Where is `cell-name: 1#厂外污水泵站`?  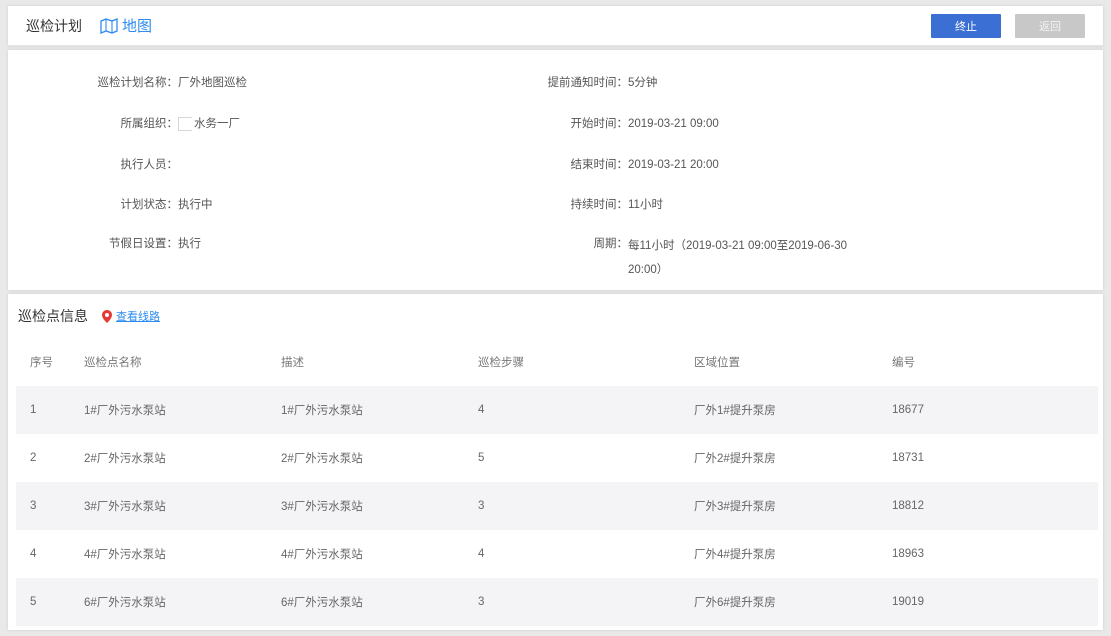
cell-name: 1#厂外污水泵站 is located at coordinates (168, 410).